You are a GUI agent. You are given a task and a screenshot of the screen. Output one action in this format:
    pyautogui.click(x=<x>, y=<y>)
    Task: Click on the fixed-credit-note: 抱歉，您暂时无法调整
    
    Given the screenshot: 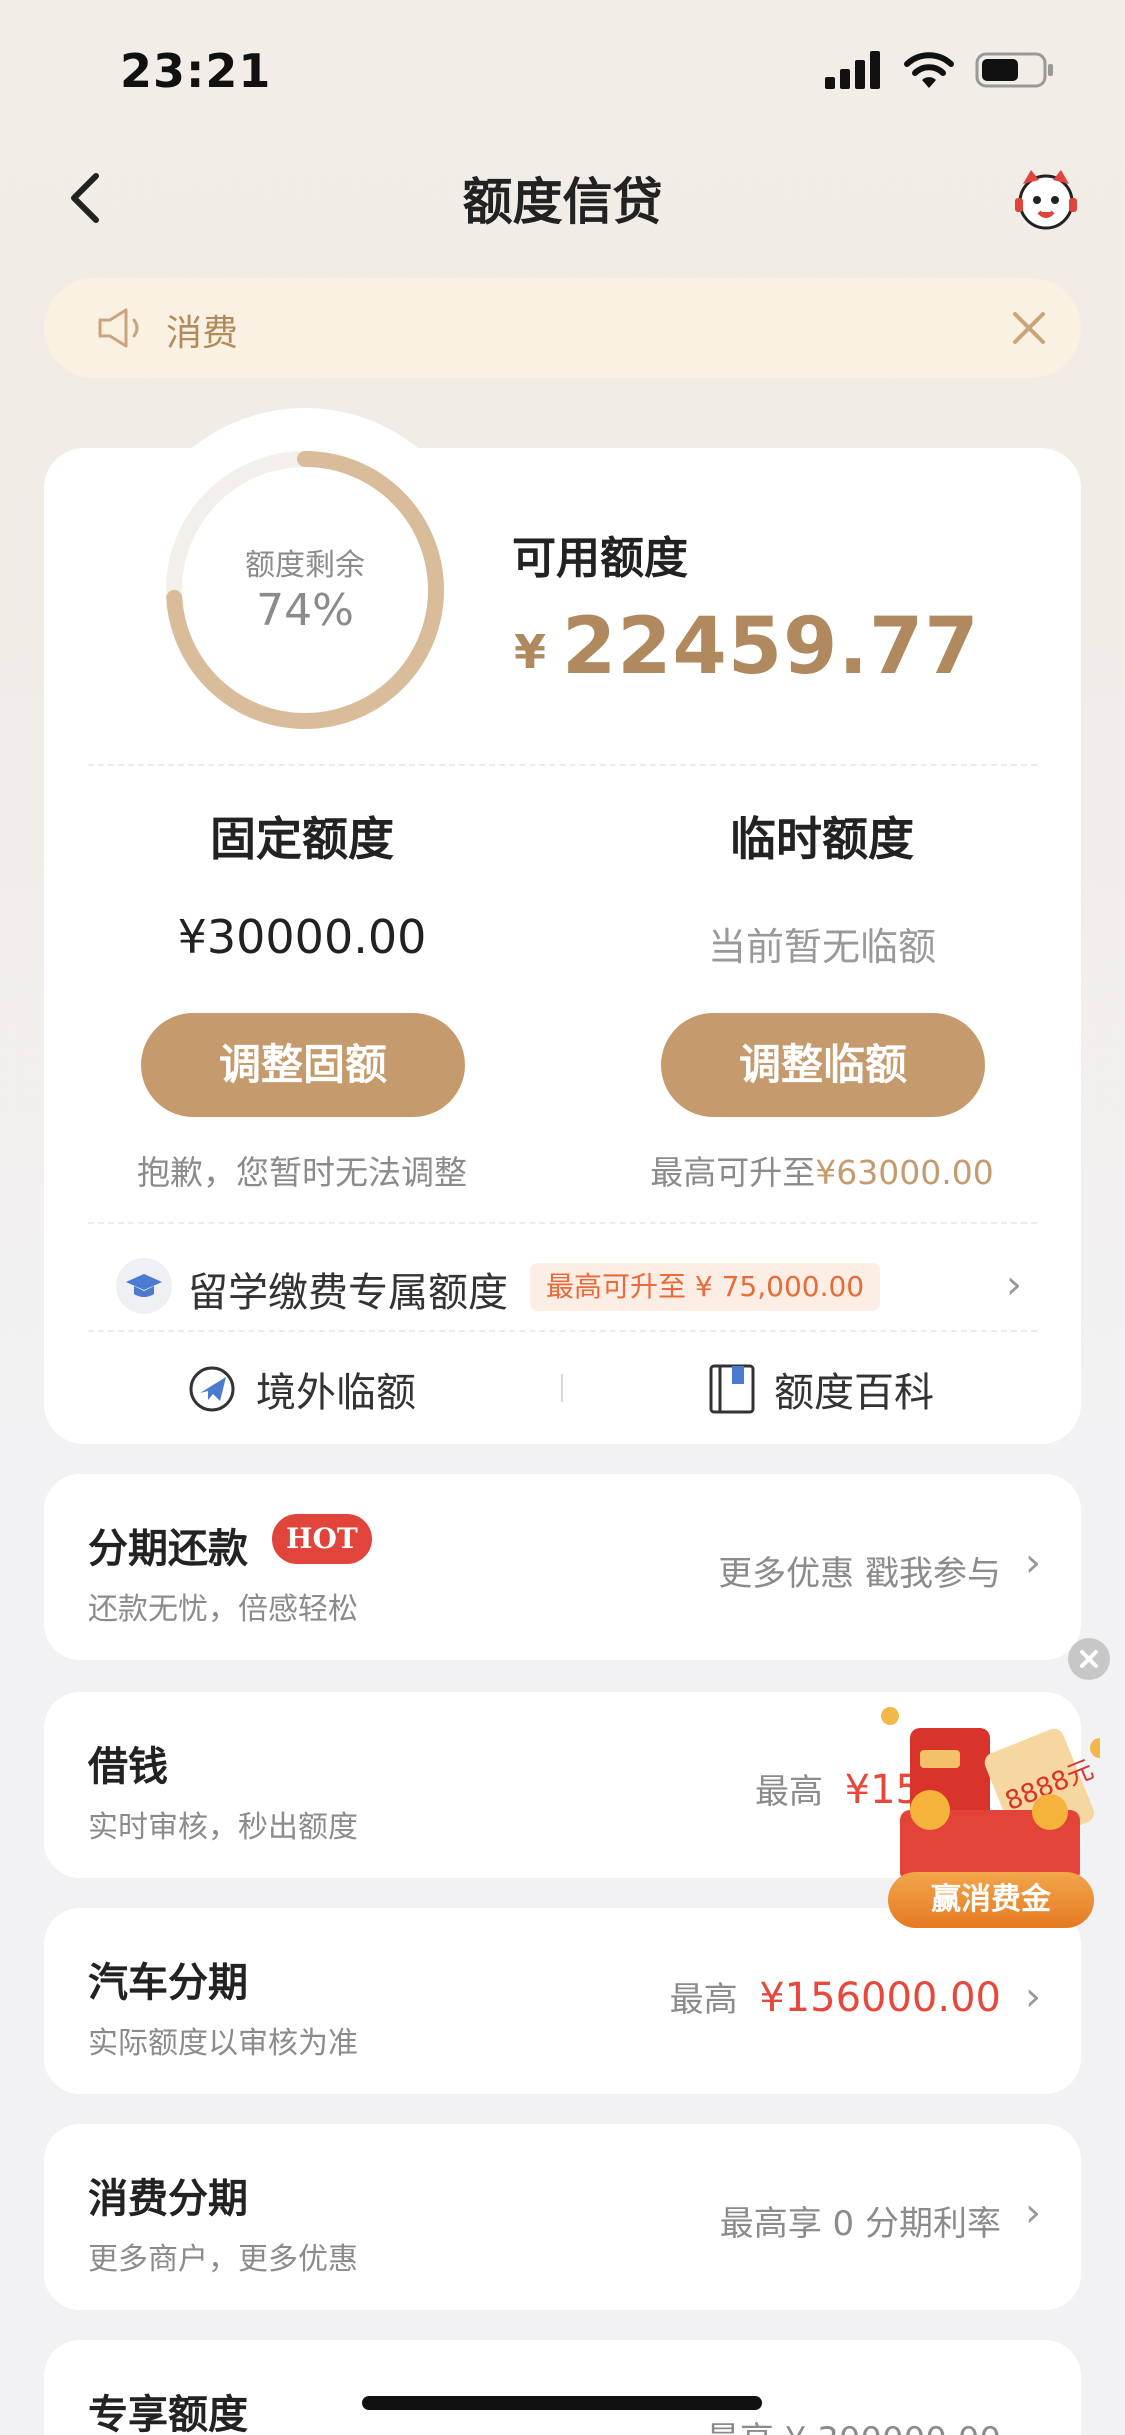 What is the action you would take?
    pyautogui.click(x=302, y=1172)
    